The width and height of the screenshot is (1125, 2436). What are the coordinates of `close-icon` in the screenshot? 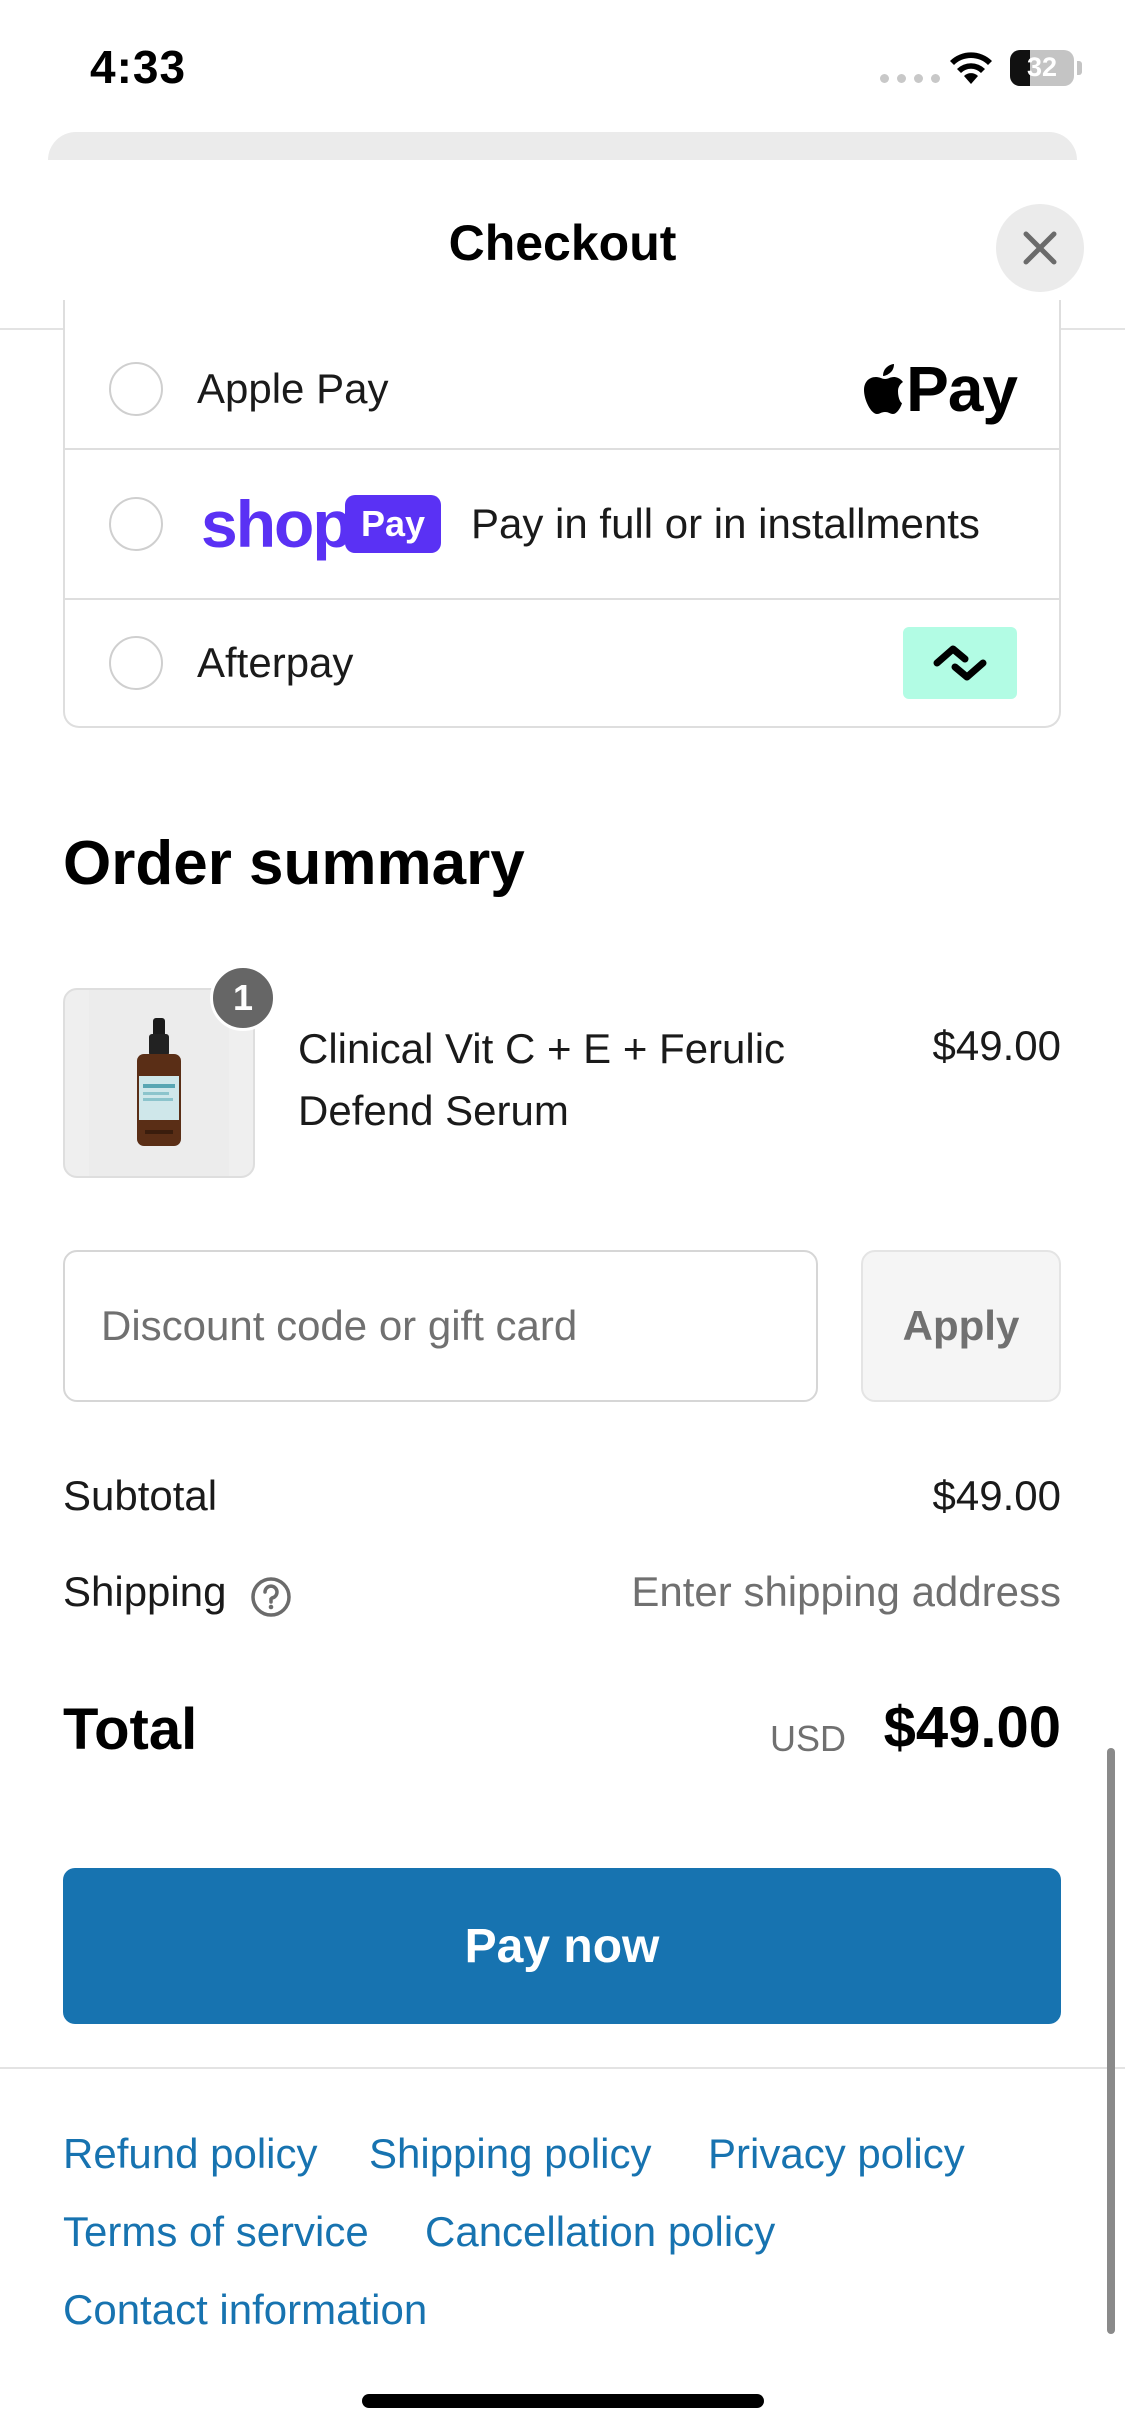 It's located at (1040, 248).